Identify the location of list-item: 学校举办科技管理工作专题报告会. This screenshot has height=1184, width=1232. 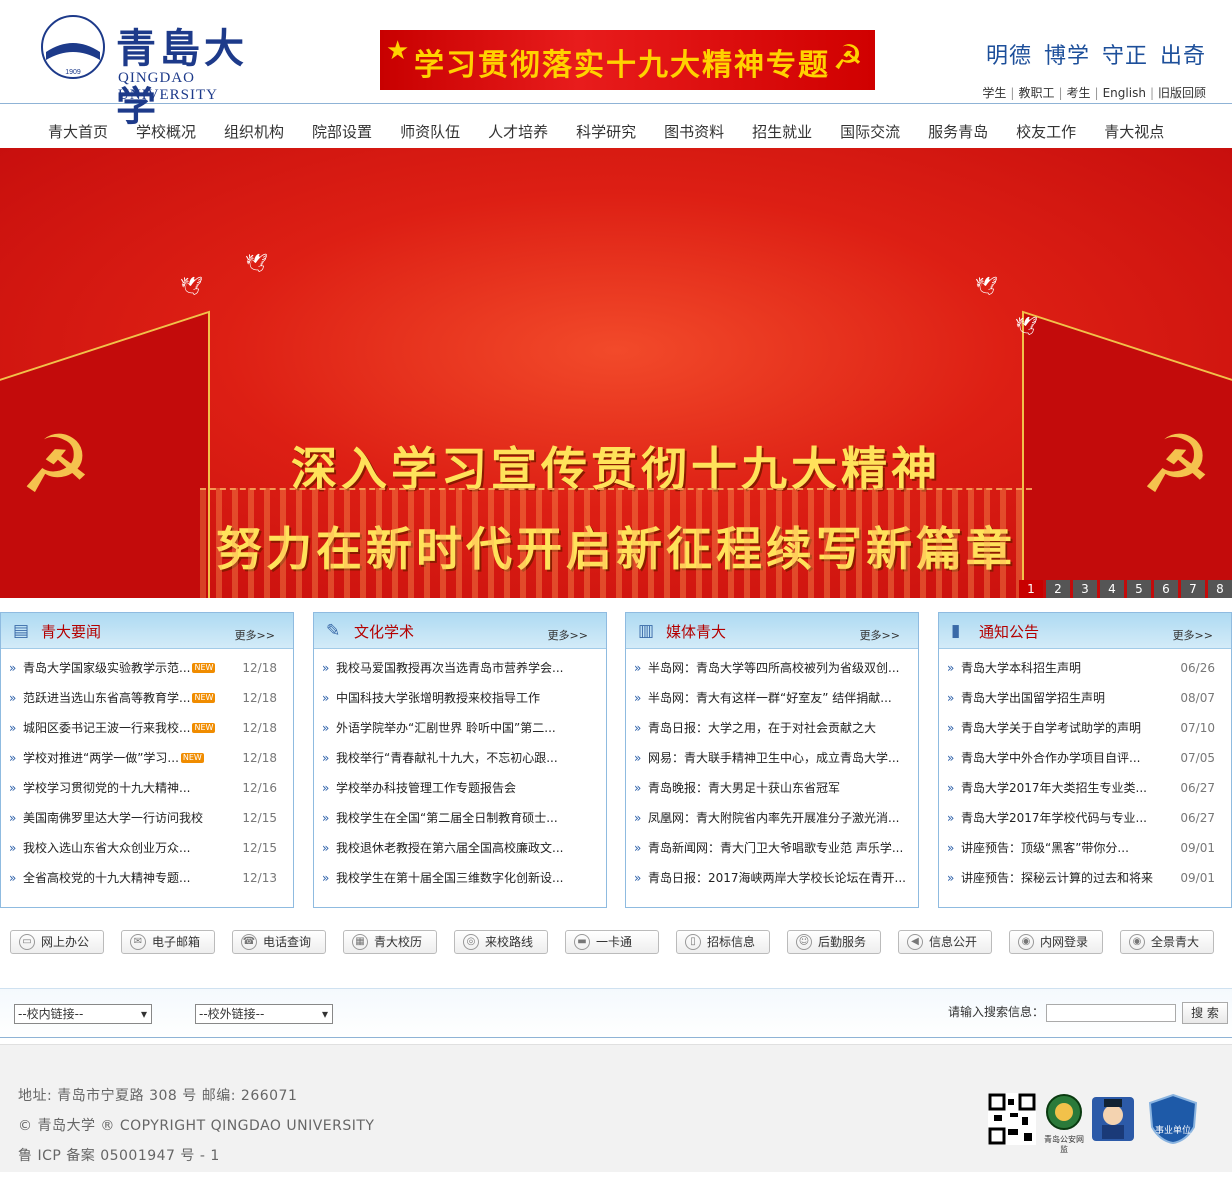
(460, 792).